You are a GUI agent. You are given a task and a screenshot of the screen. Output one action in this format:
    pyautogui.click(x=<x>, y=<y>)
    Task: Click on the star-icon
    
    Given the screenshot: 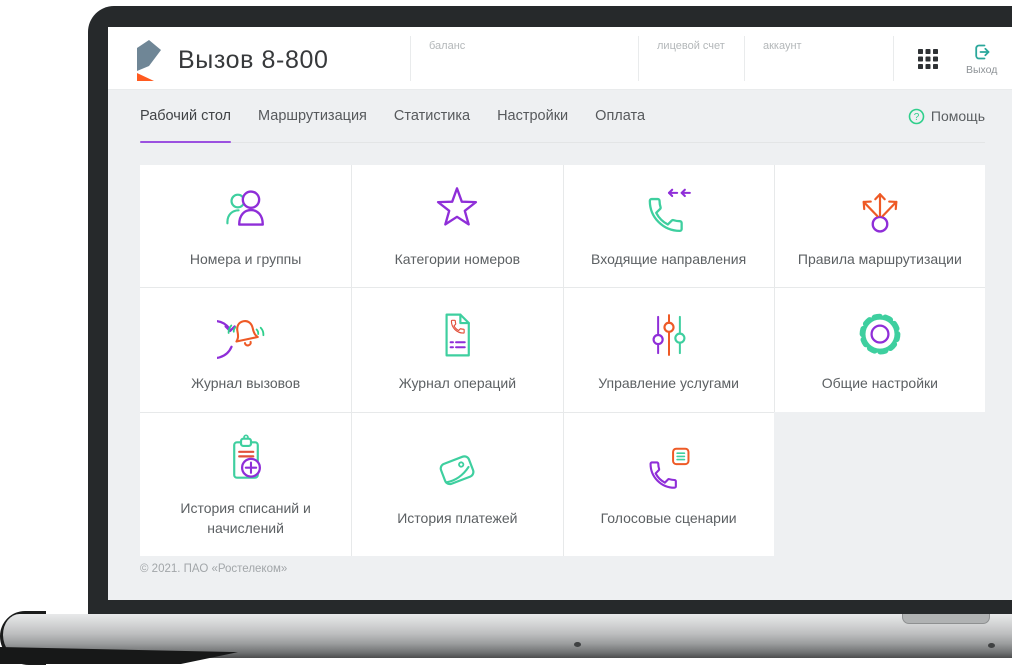 What is the action you would take?
    pyautogui.click(x=457, y=206)
    